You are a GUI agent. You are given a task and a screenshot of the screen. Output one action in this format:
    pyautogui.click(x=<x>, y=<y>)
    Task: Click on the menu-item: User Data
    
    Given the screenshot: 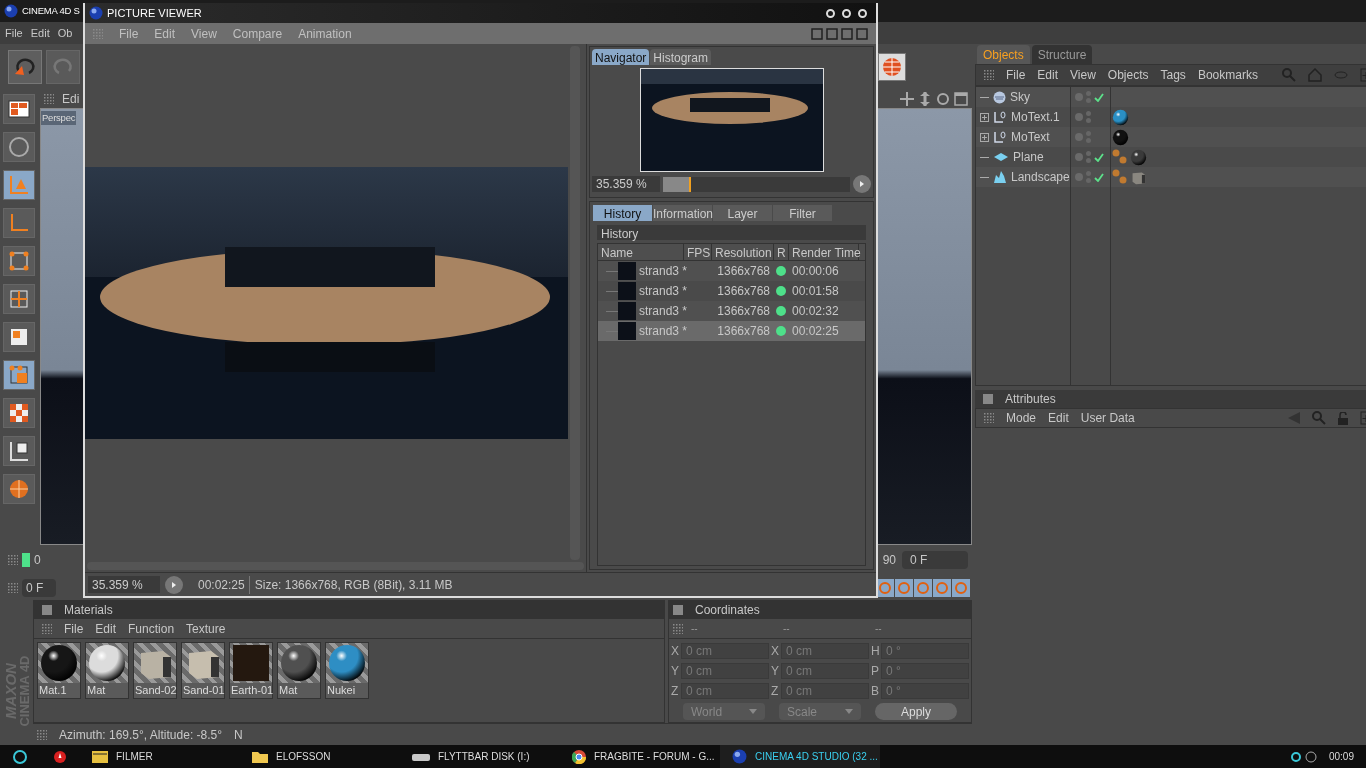 What is the action you would take?
    pyautogui.click(x=1107, y=418)
    